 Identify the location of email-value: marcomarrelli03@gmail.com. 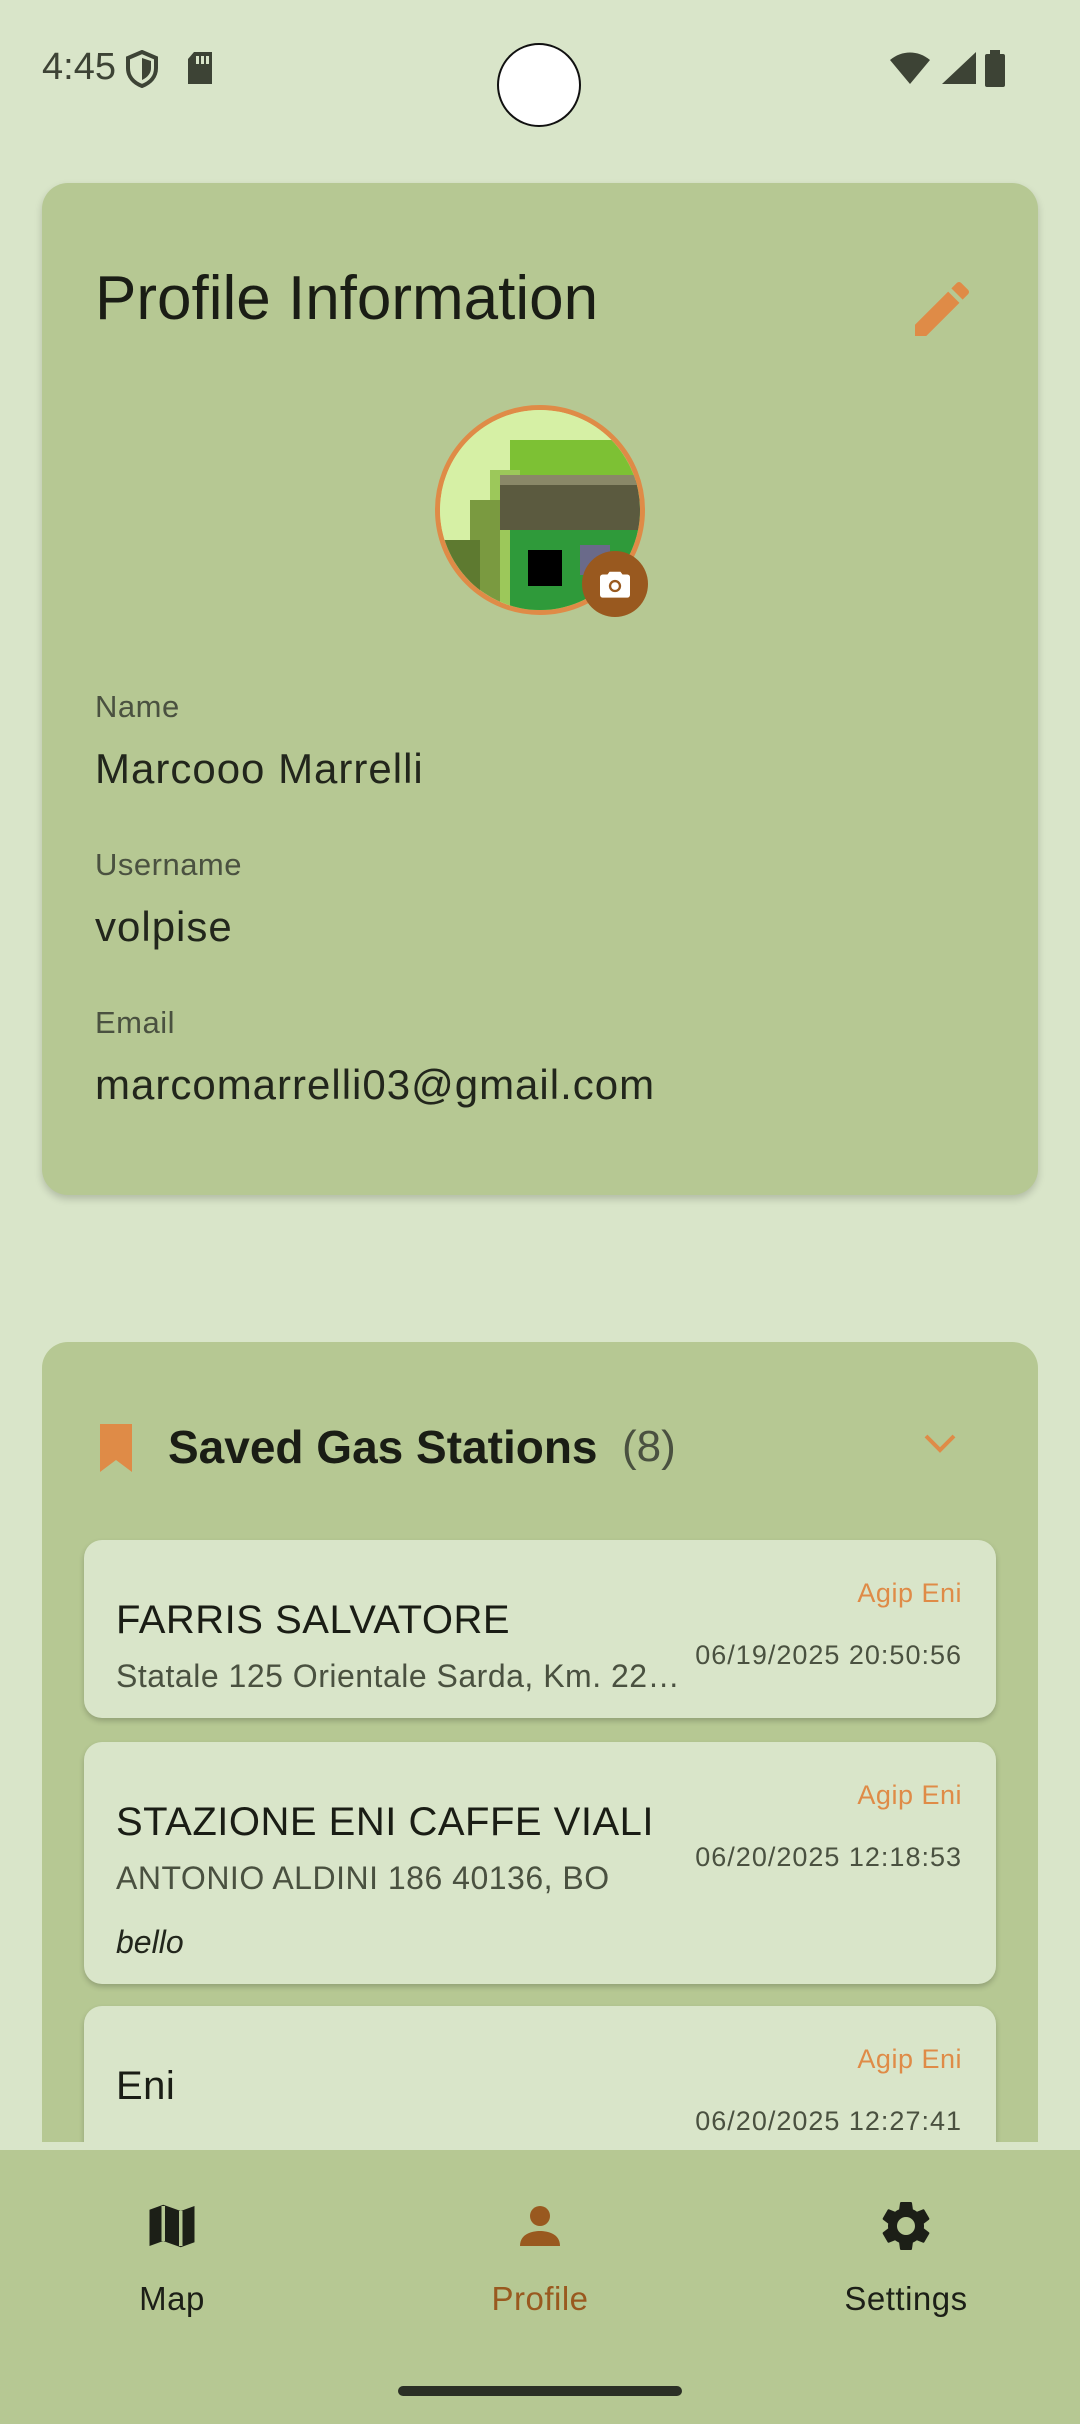
(375, 1084).